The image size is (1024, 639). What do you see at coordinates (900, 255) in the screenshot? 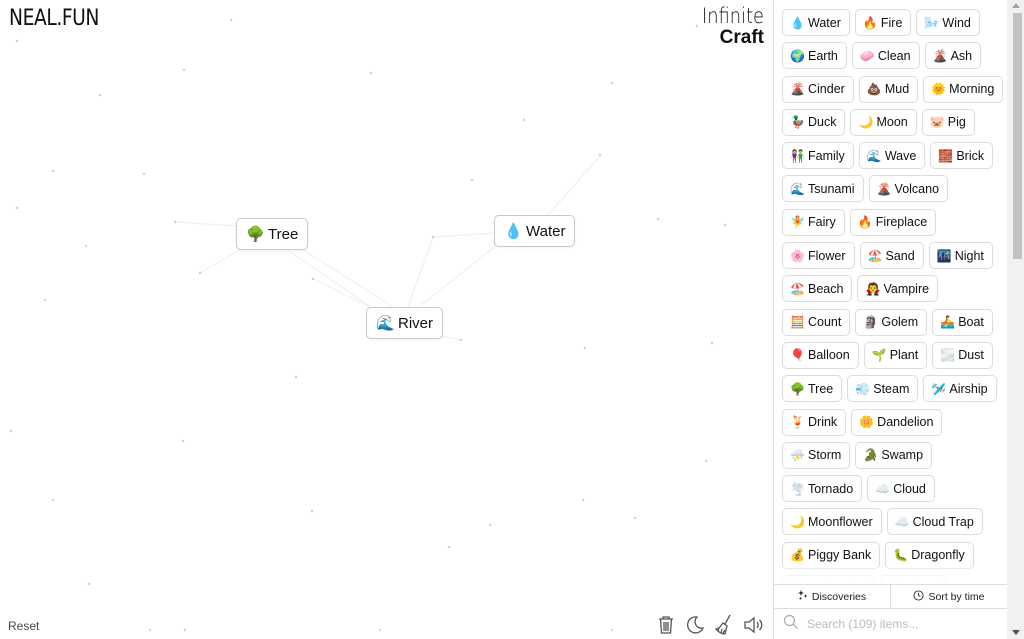
I see `item-label: Sand` at bounding box center [900, 255].